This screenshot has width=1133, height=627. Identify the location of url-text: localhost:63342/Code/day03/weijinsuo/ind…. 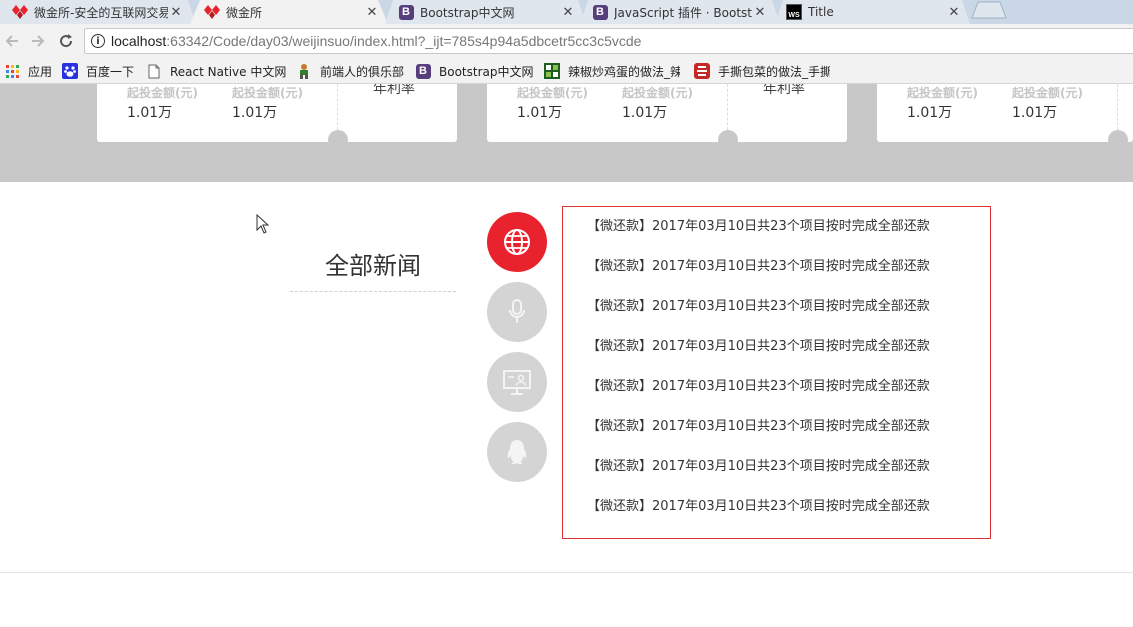
(376, 41).